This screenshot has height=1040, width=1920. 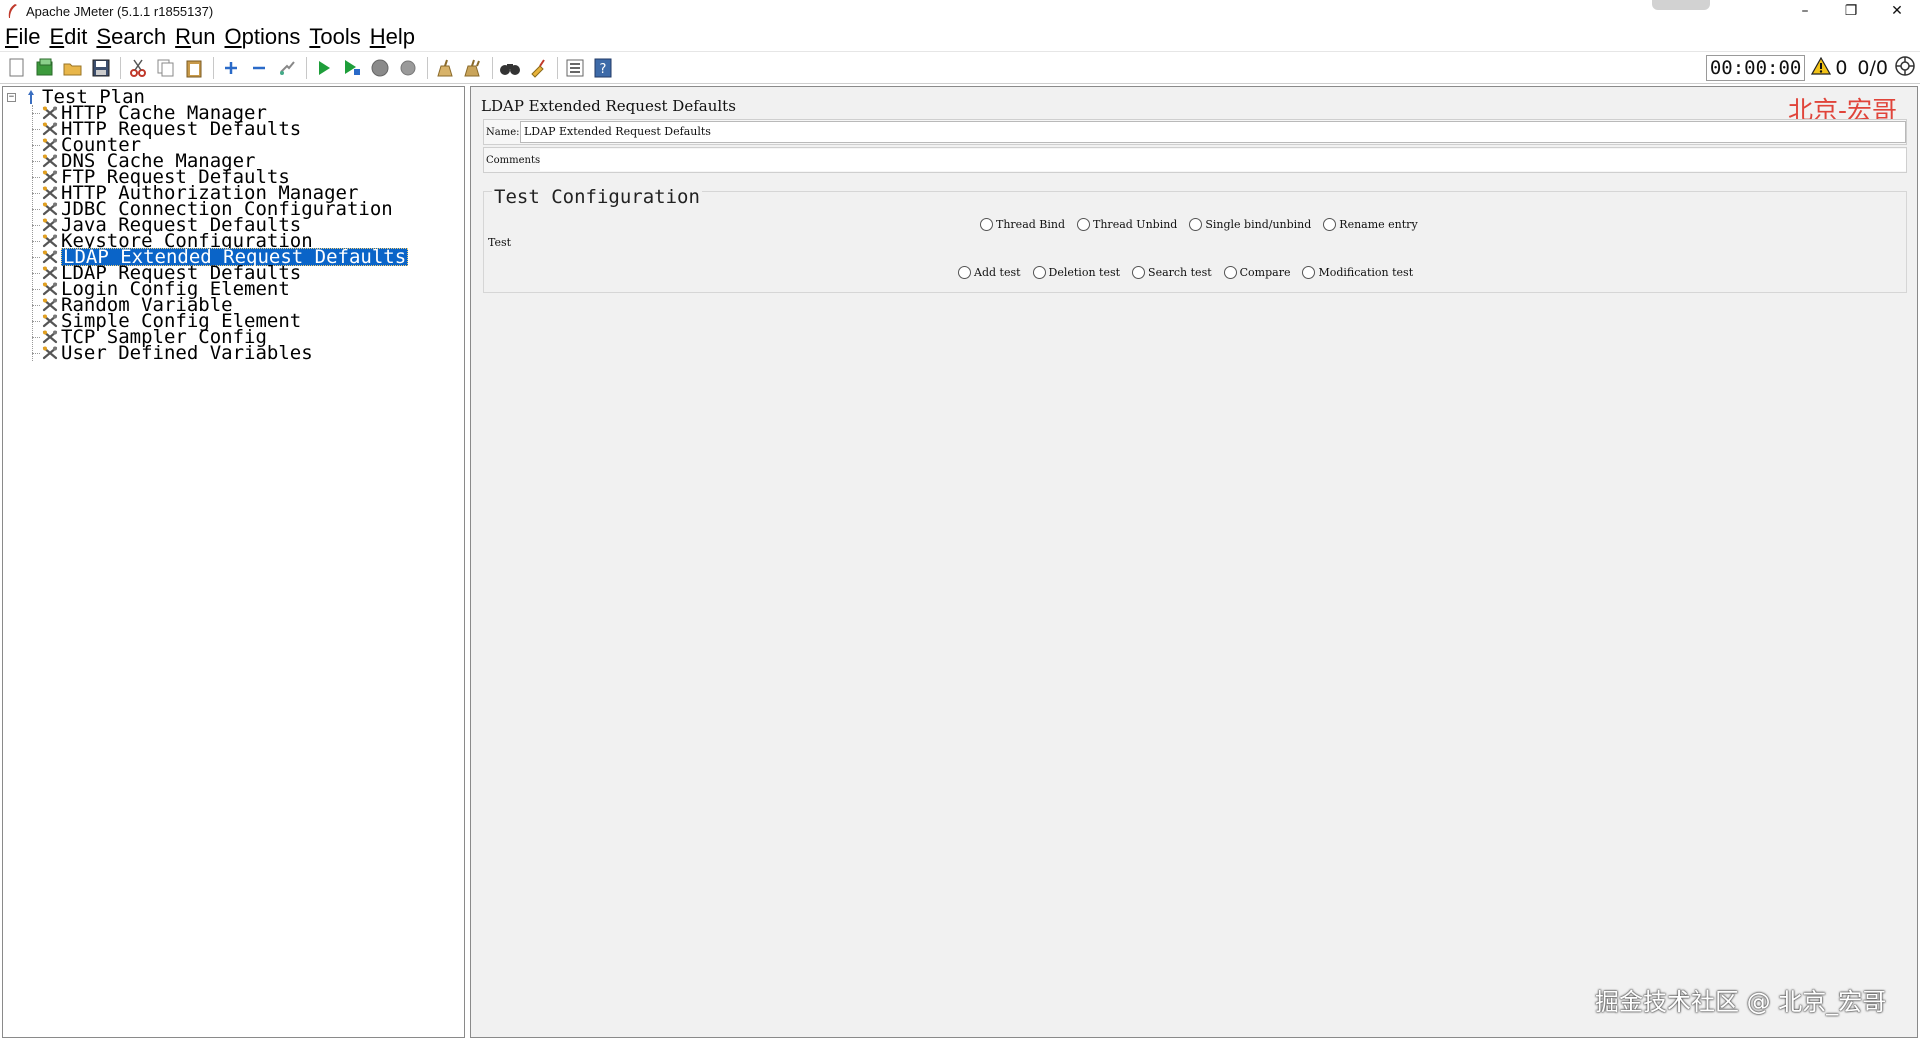 I want to click on warning-count: 0, so click(x=1841, y=68).